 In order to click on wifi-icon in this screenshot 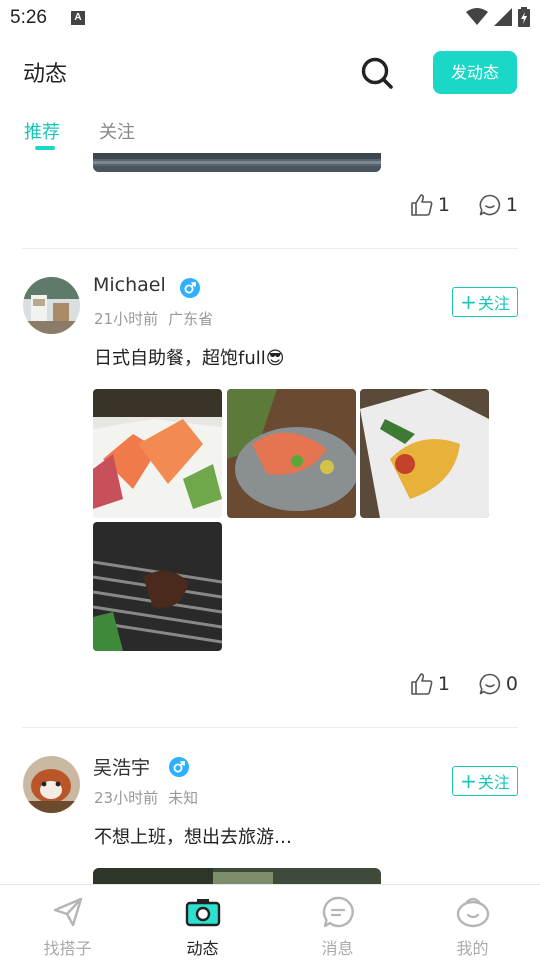, I will do `click(477, 16)`.